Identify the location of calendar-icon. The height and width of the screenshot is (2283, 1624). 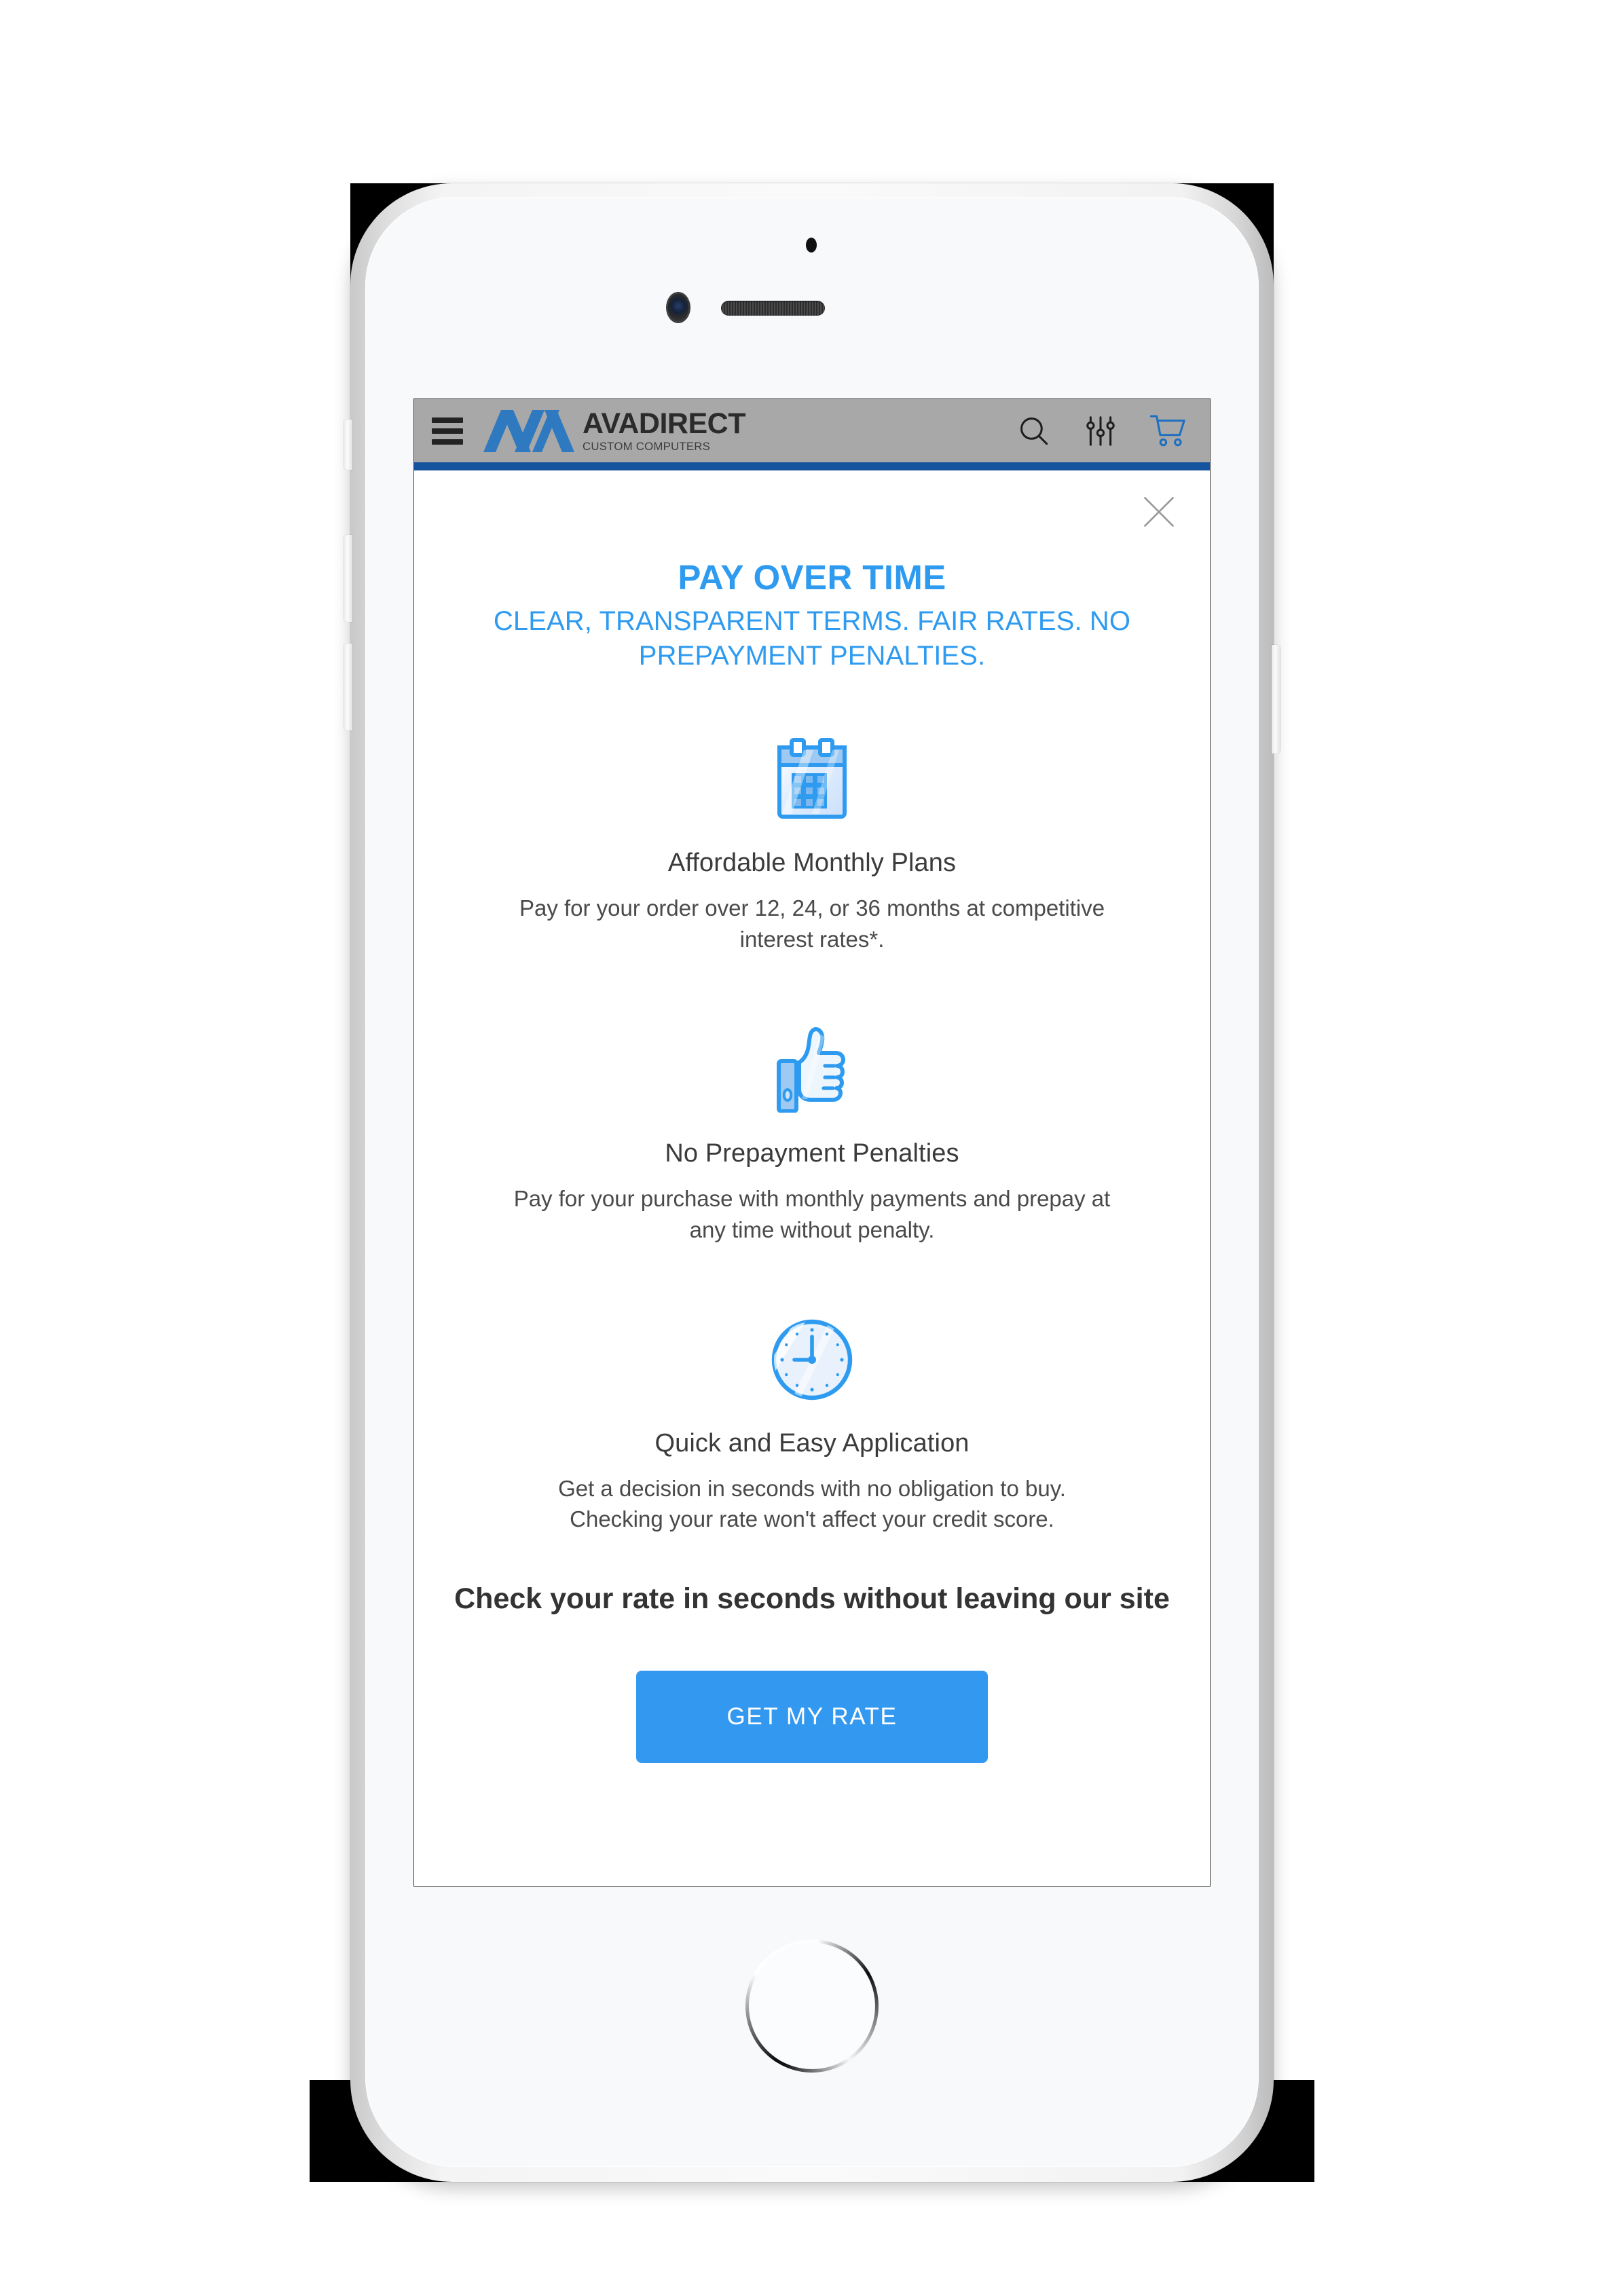
(812, 778).